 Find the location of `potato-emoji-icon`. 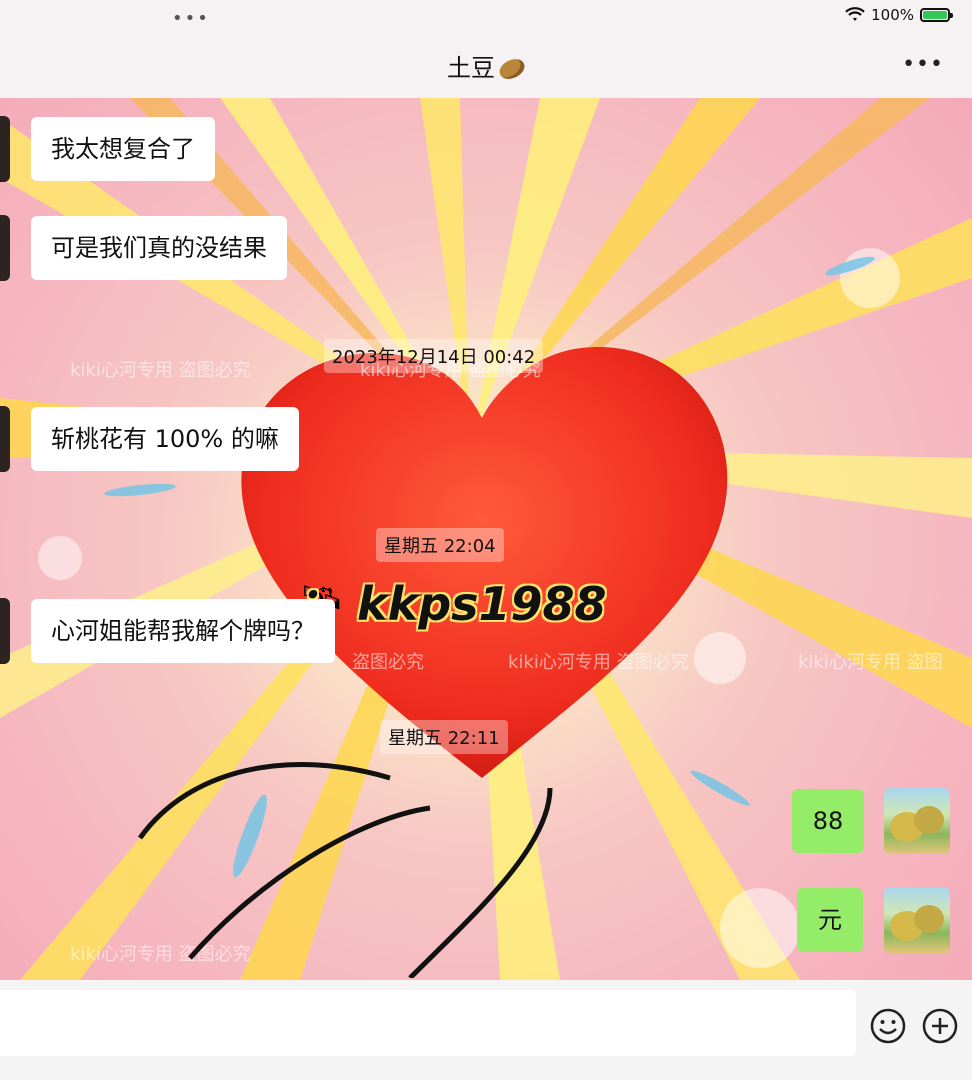

potato-emoji-icon is located at coordinates (512, 69).